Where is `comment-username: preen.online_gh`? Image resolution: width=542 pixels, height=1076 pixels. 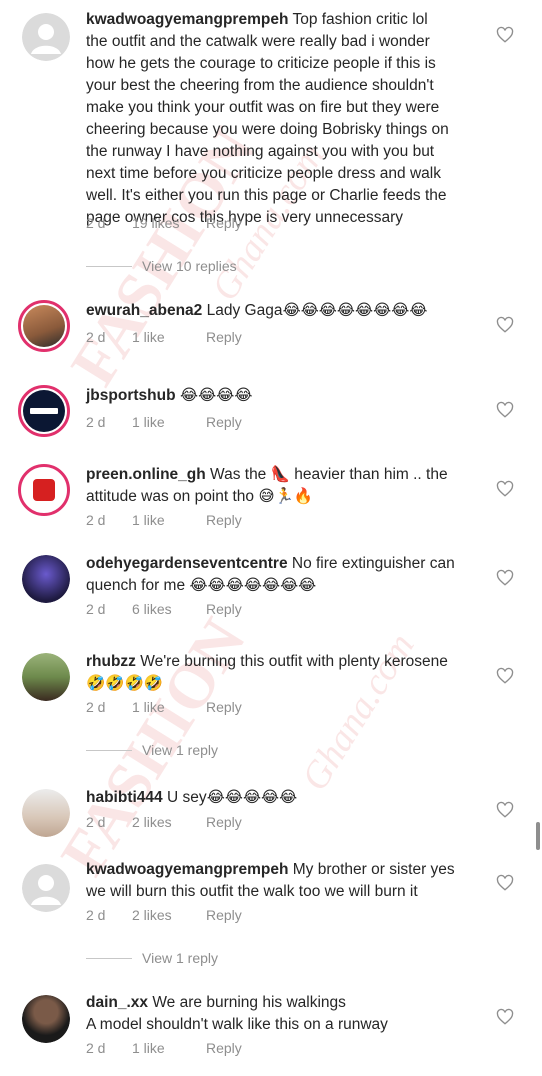 comment-username: preen.online_gh is located at coordinates (146, 474).